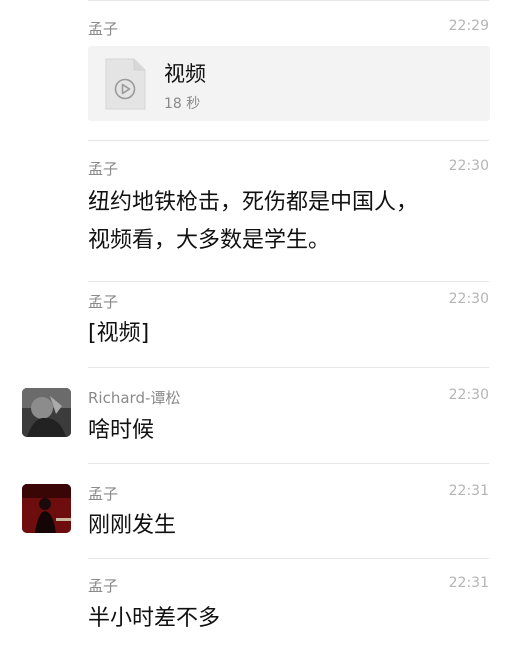  I want to click on message-text-line: 半小时差不多, so click(154, 618).